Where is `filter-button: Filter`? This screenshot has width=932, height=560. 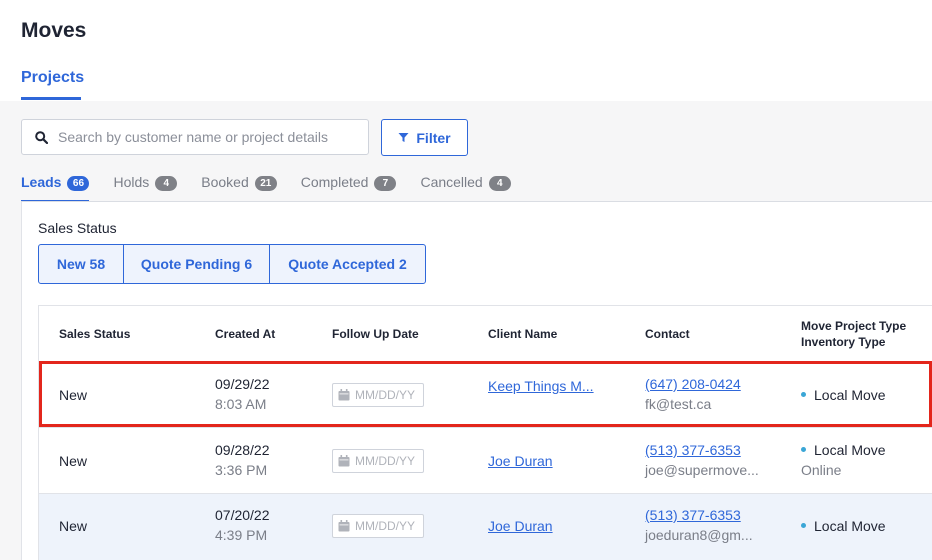 filter-button: Filter is located at coordinates (424, 137).